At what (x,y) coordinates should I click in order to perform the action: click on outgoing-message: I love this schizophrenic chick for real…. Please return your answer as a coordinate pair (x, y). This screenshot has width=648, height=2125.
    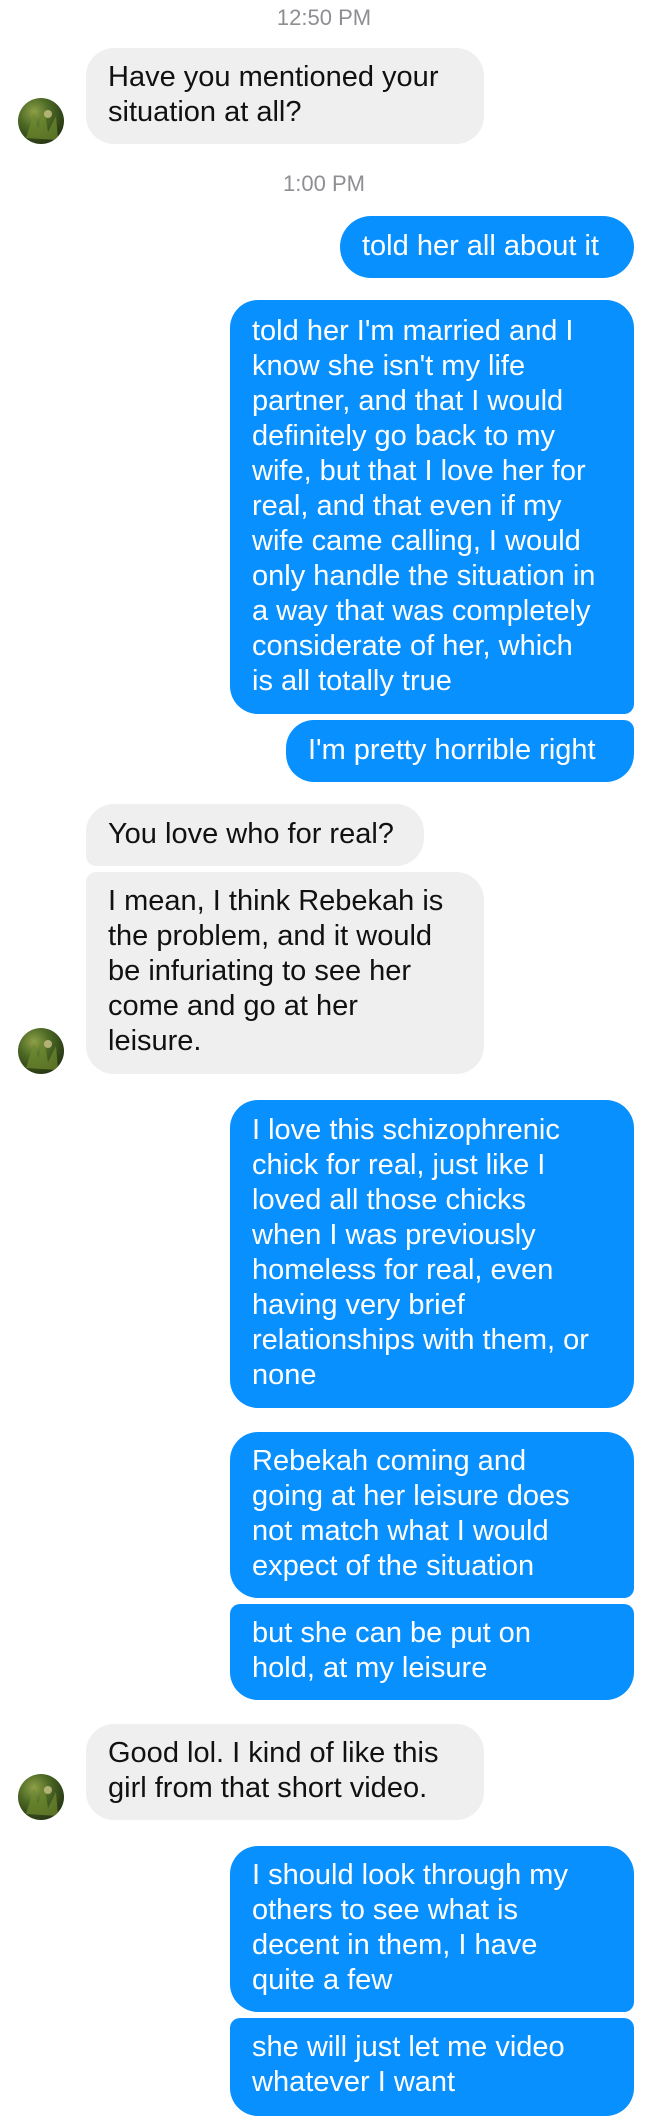
    Looking at the image, I should click on (432, 1254).